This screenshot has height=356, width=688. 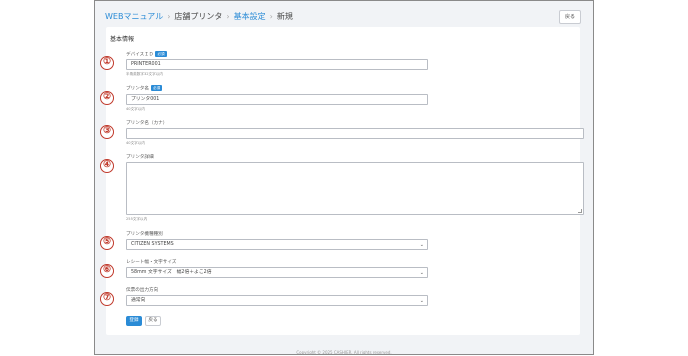 I want to click on breadcrumb-basic-settings: 基本設定, so click(x=250, y=16).